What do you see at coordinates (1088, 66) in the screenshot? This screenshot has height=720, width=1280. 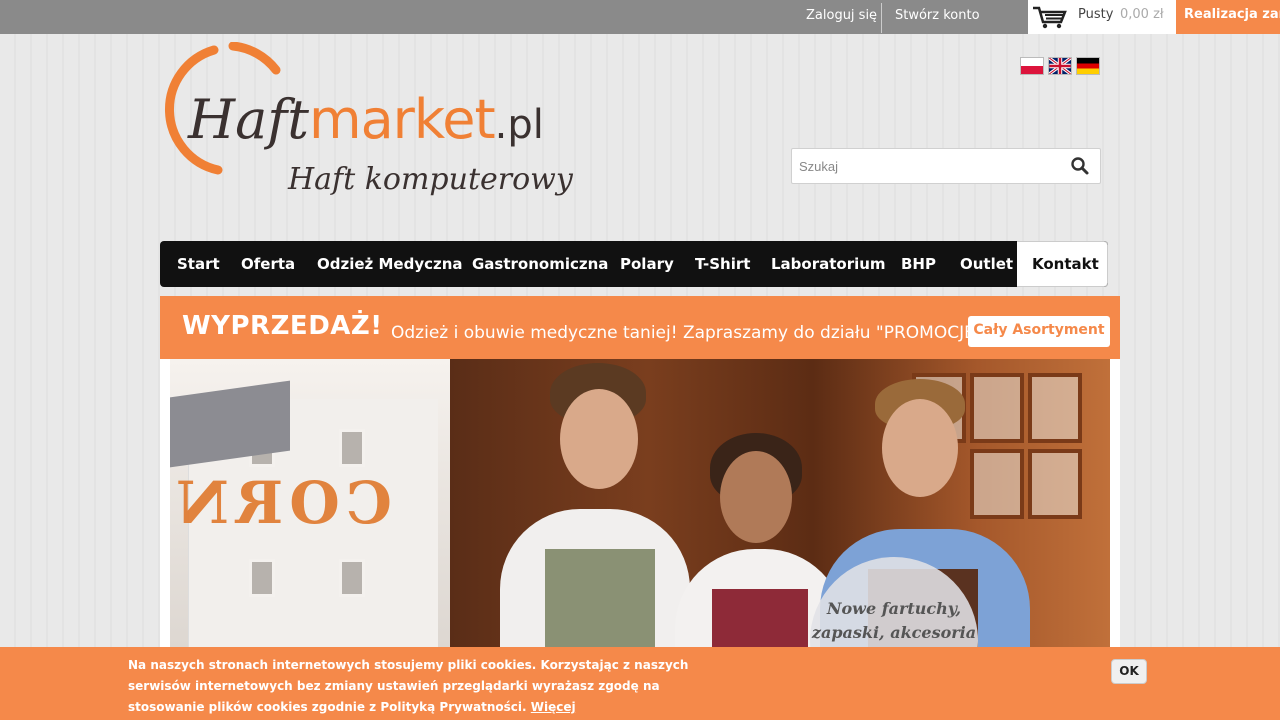 I see `flag-de-icon` at bounding box center [1088, 66].